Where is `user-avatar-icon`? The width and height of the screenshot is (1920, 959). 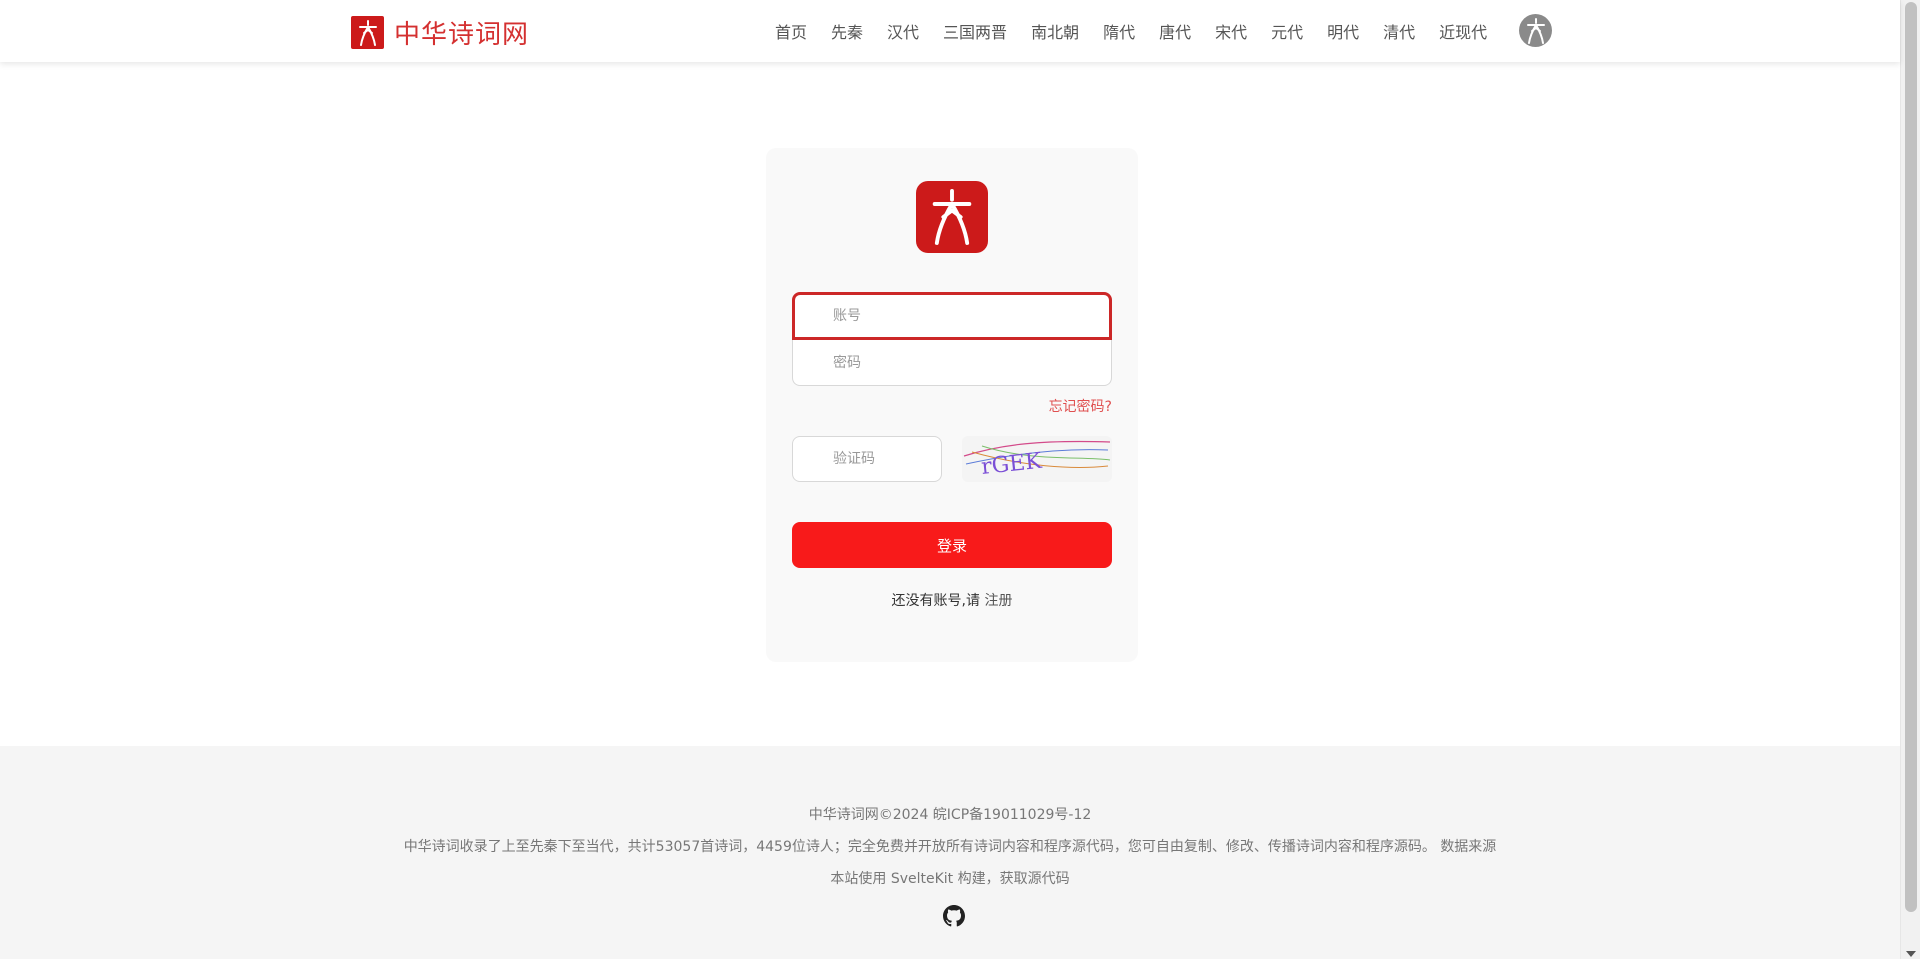
user-avatar-icon is located at coordinates (1535, 30).